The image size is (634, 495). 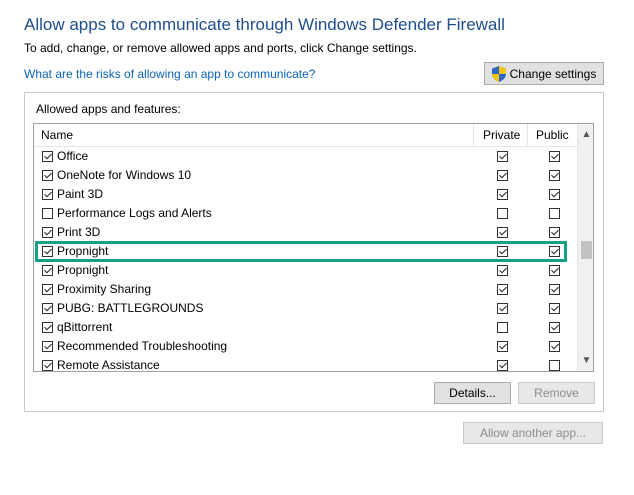 What do you see at coordinates (585, 360) in the screenshot?
I see `chevron-down-icon: ▼` at bounding box center [585, 360].